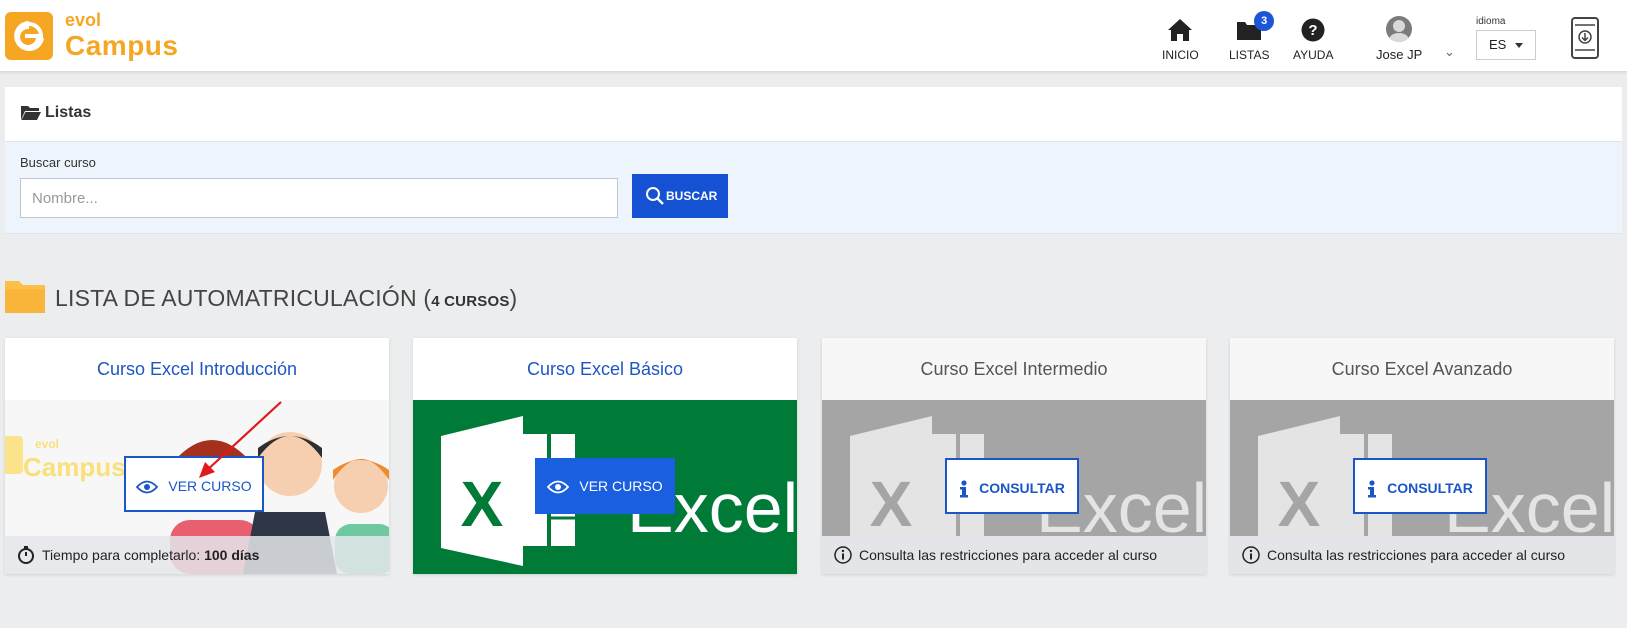 Image resolution: width=1627 pixels, height=628 pixels. Describe the element at coordinates (1399, 54) in the screenshot. I see `user-name: Jose JP` at that location.